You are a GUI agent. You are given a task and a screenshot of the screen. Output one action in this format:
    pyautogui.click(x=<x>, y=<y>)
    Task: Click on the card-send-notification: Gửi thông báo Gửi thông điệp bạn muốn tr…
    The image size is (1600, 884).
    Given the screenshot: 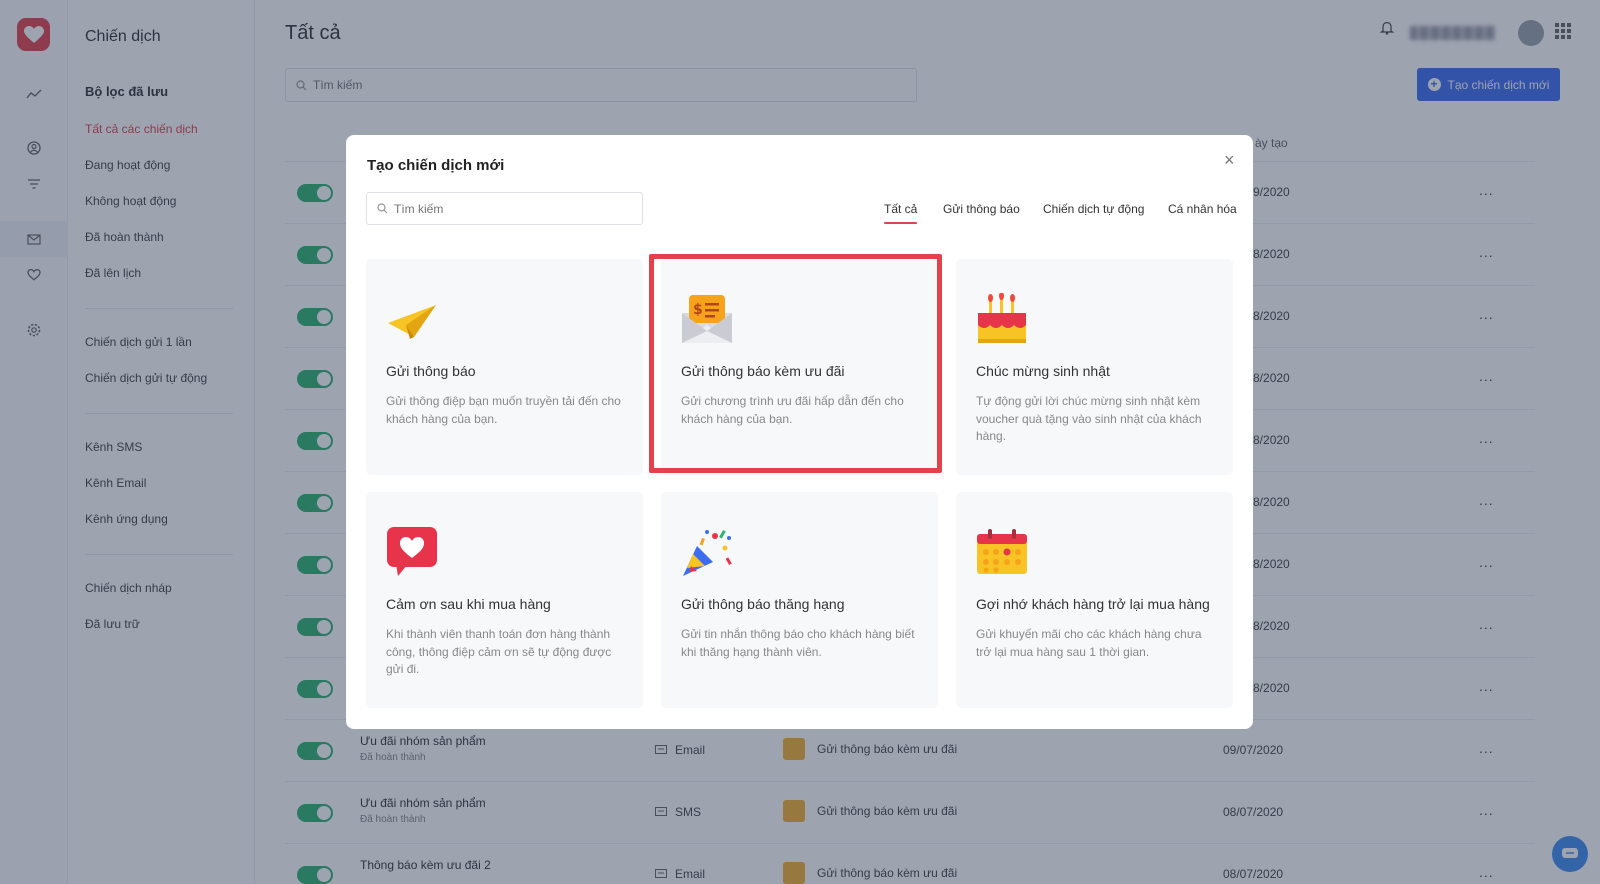 What is the action you would take?
    pyautogui.click(x=504, y=367)
    